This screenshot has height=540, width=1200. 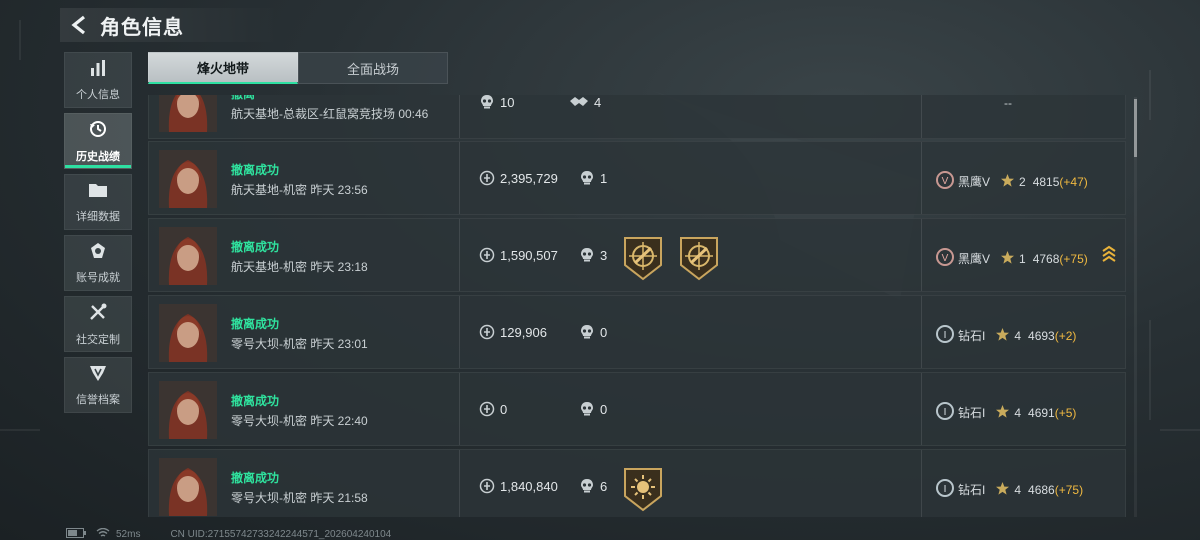 I want to click on list-scrollbar, so click(x=1135, y=307).